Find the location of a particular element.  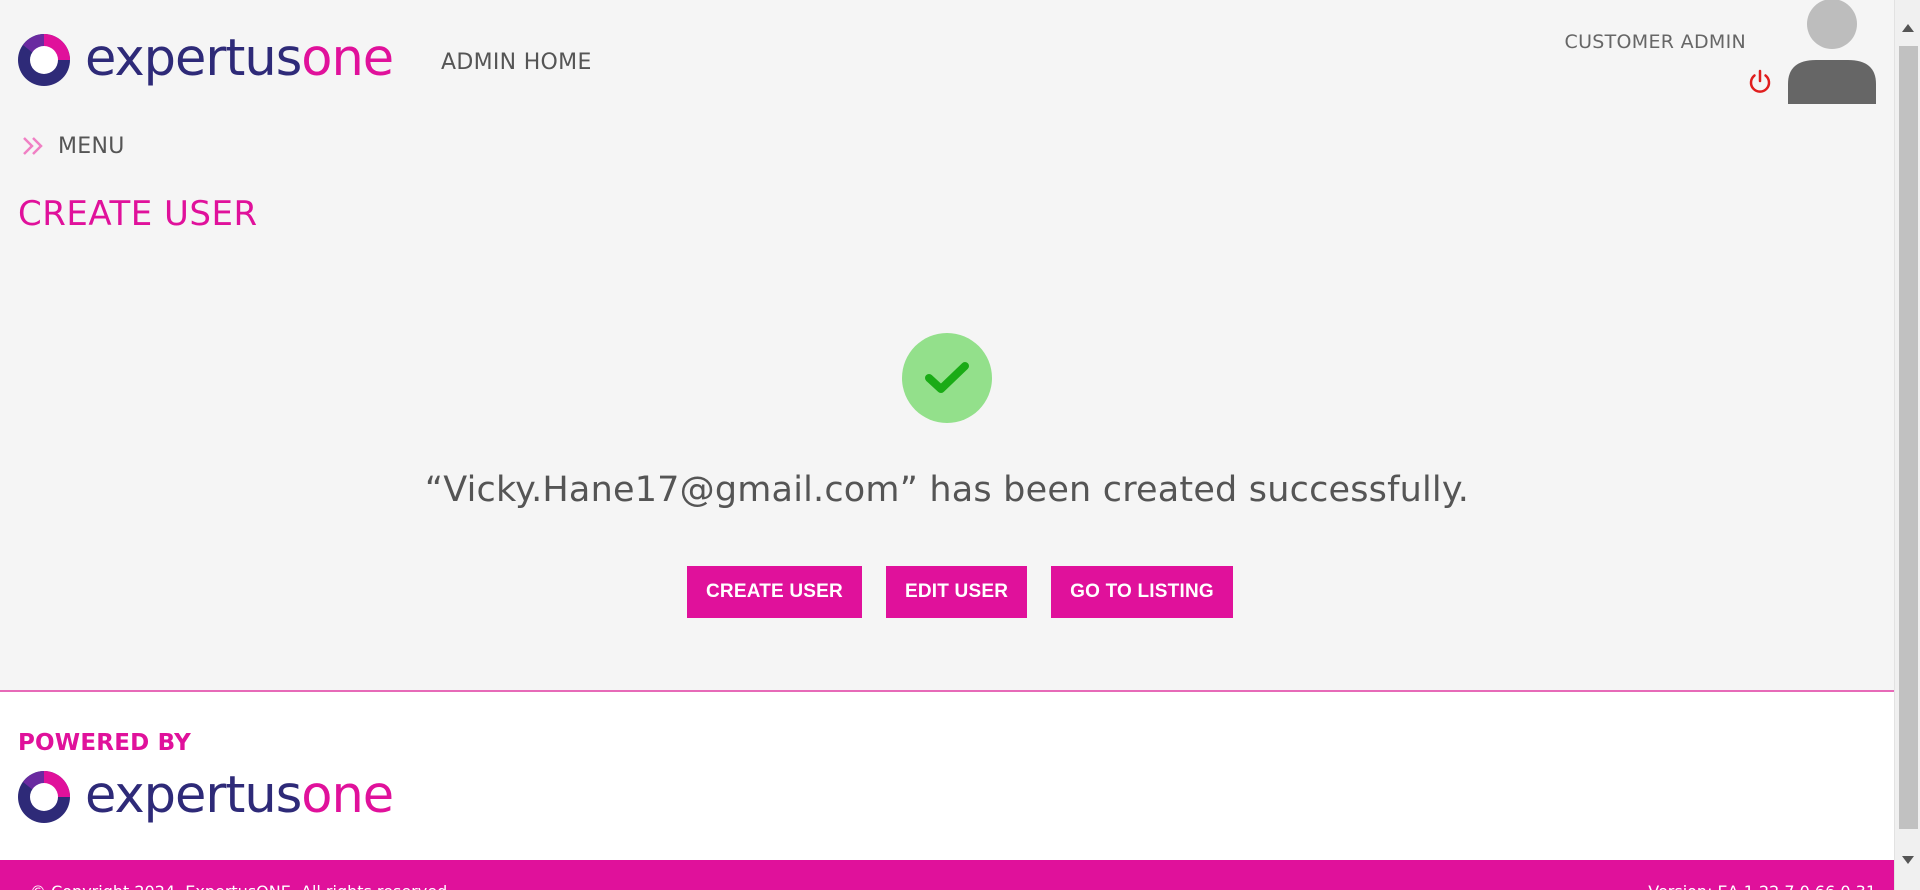

page-title: CREATE USER is located at coordinates (138, 214).